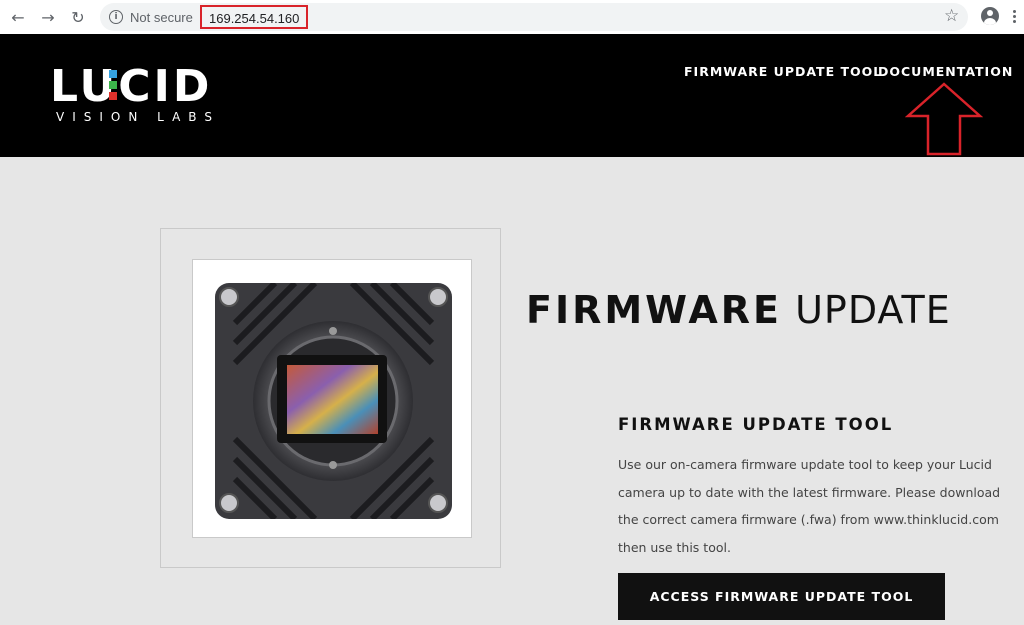 The image size is (1024, 625). Describe the element at coordinates (534, 17) in the screenshot. I see `address-bar: i Not secure 169.254.54.160` at that location.